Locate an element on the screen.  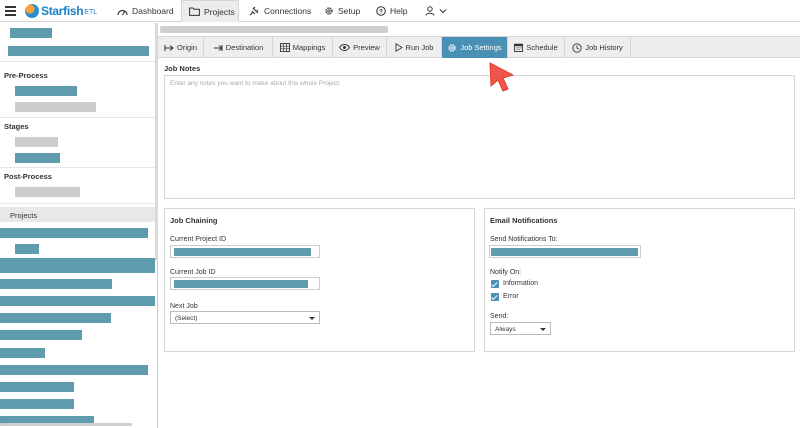
sidebar-projects-heading: Projects is located at coordinates (77, 214).